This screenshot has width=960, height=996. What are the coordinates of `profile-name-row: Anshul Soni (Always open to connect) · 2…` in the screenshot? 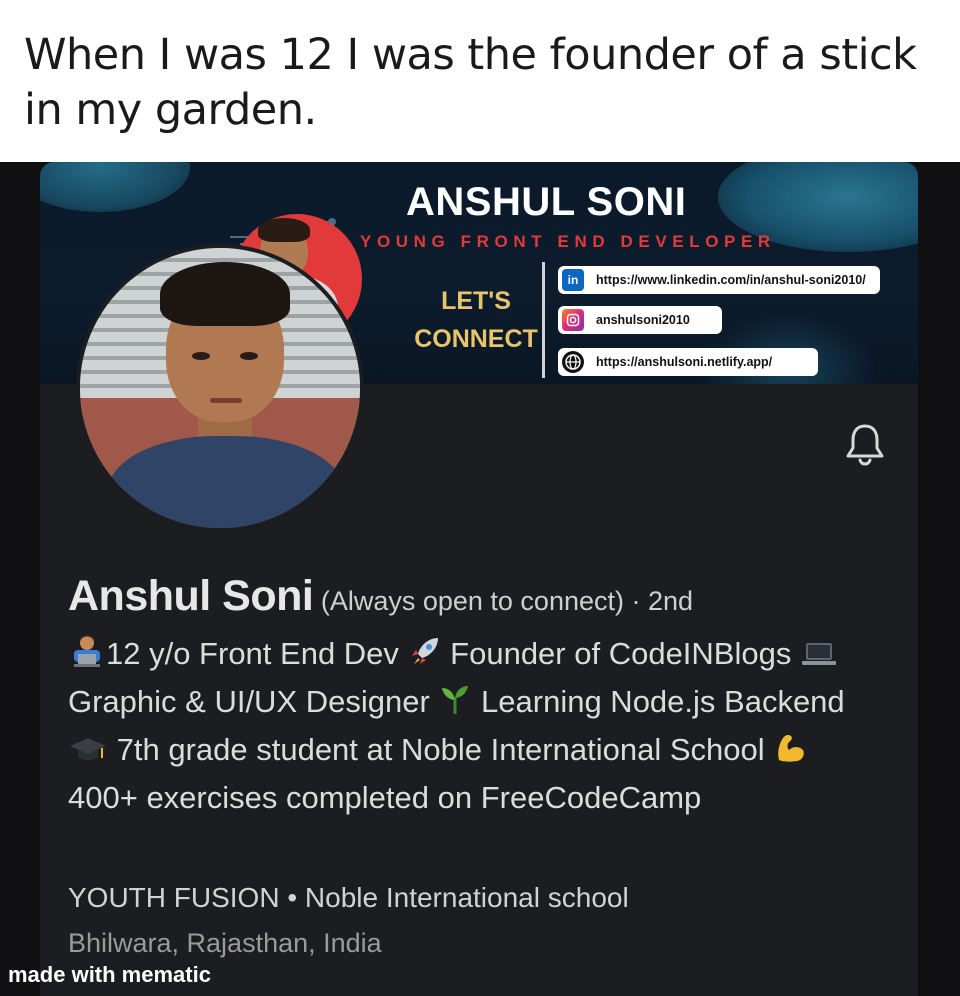 It's located at (380, 596).